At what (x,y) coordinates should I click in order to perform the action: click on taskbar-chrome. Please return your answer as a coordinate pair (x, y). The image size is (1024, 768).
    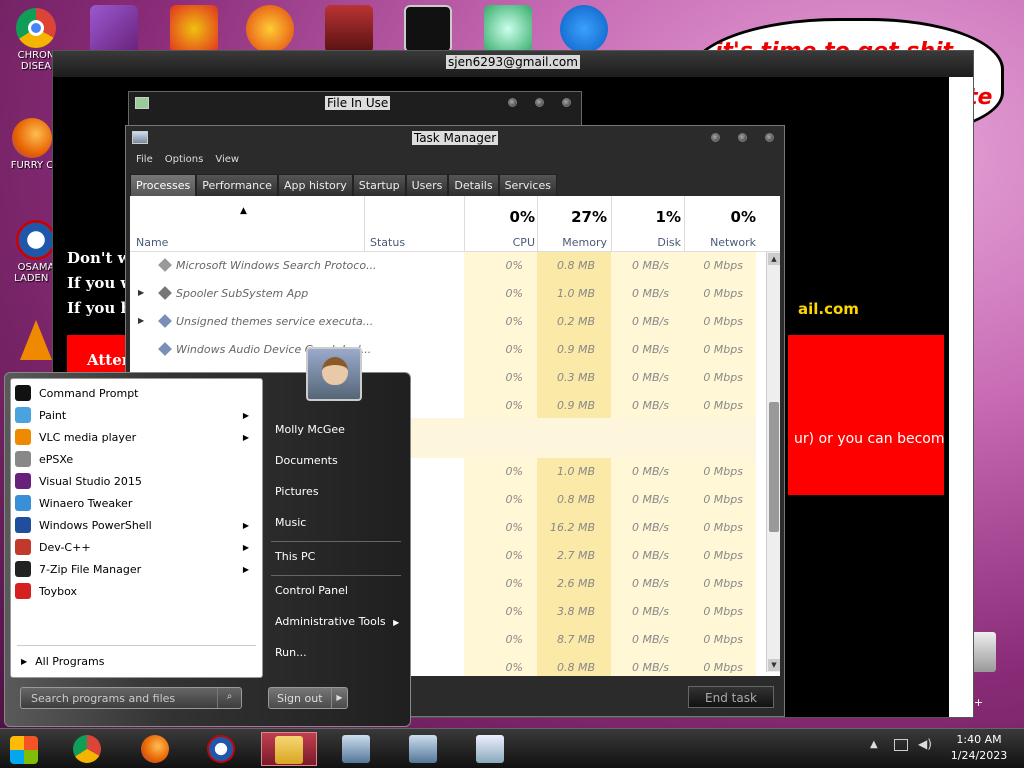
    Looking at the image, I should click on (87, 749).